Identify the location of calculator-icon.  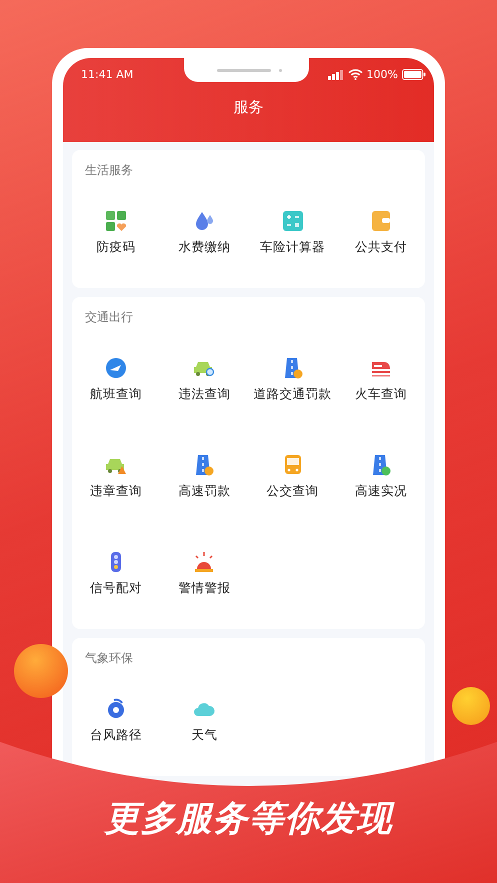
(292, 221).